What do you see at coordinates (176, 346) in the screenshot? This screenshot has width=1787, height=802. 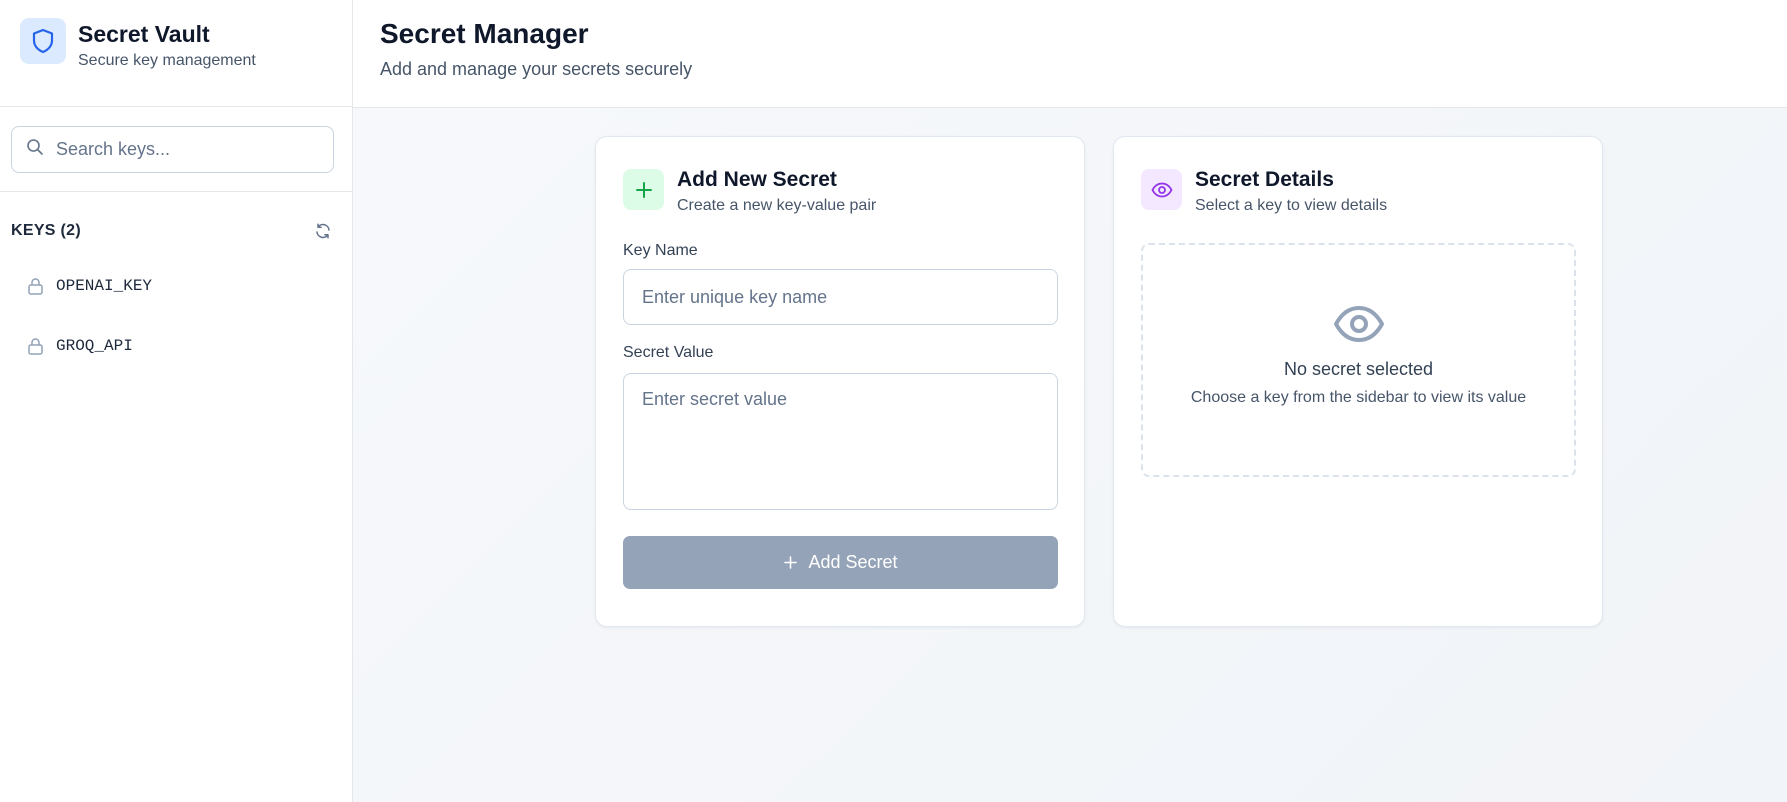 I see `key-item-groq-api: GROQ_API` at bounding box center [176, 346].